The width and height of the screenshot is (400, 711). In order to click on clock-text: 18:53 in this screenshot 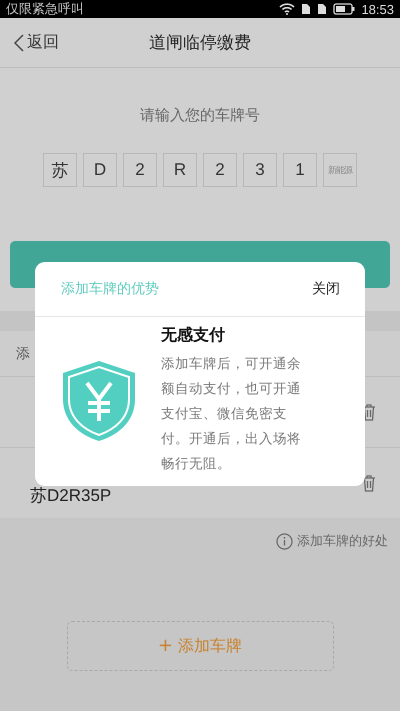, I will do `click(377, 9)`.